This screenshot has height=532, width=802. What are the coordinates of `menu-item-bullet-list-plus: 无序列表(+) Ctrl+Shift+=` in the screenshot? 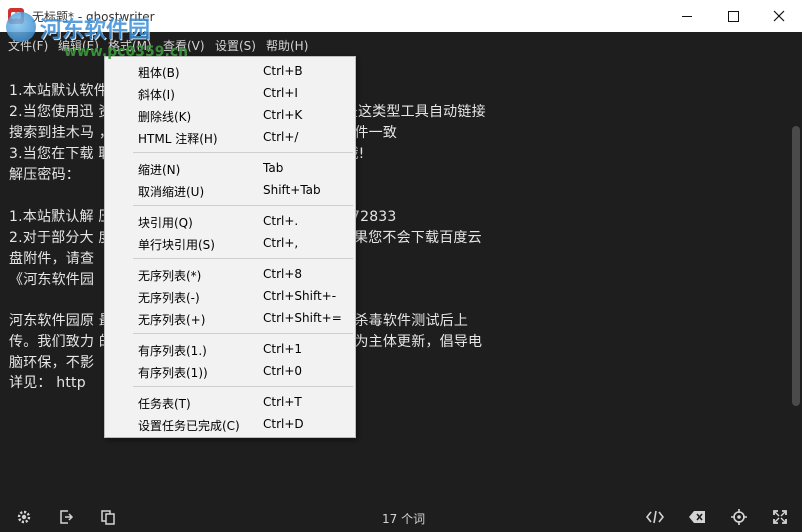 It's located at (230, 318).